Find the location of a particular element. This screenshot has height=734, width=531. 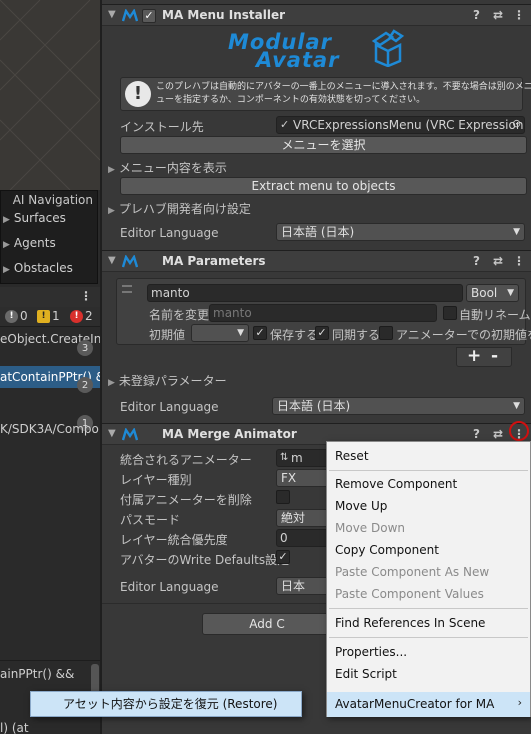

auto-rename-label: 自動リネーム is located at coordinates (495, 315).